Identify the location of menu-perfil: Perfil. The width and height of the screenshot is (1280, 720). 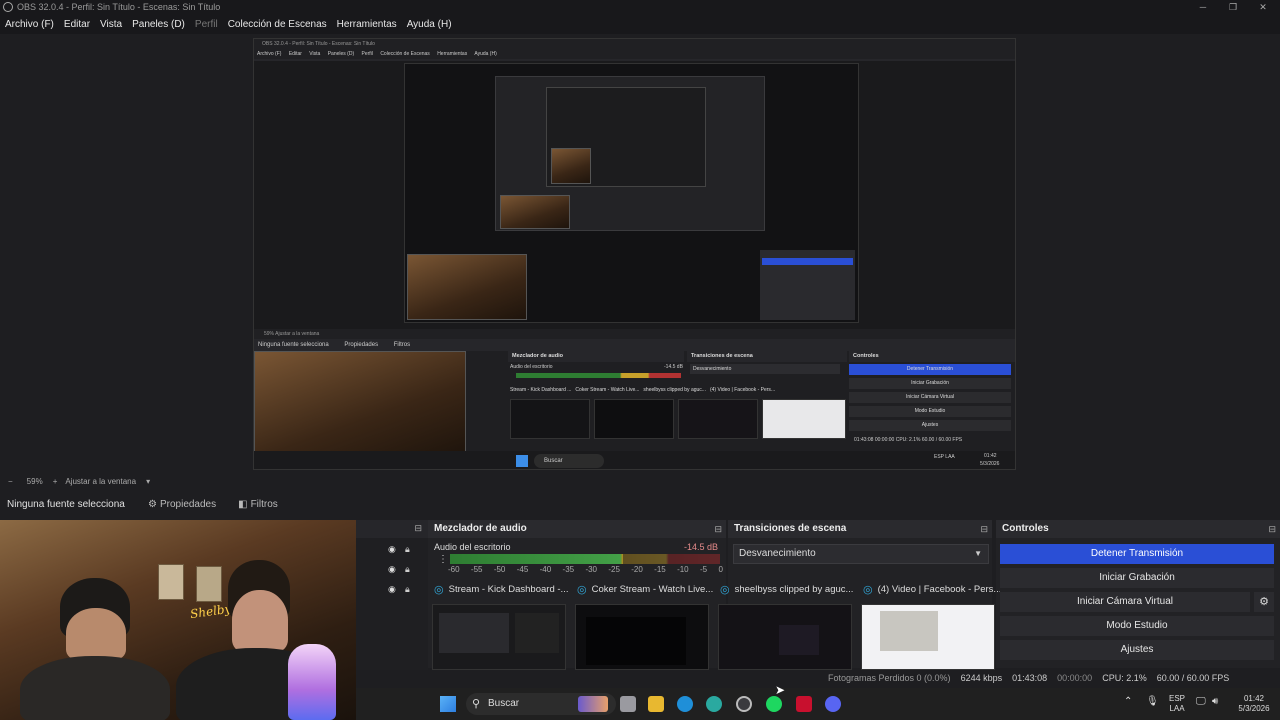
(206, 24).